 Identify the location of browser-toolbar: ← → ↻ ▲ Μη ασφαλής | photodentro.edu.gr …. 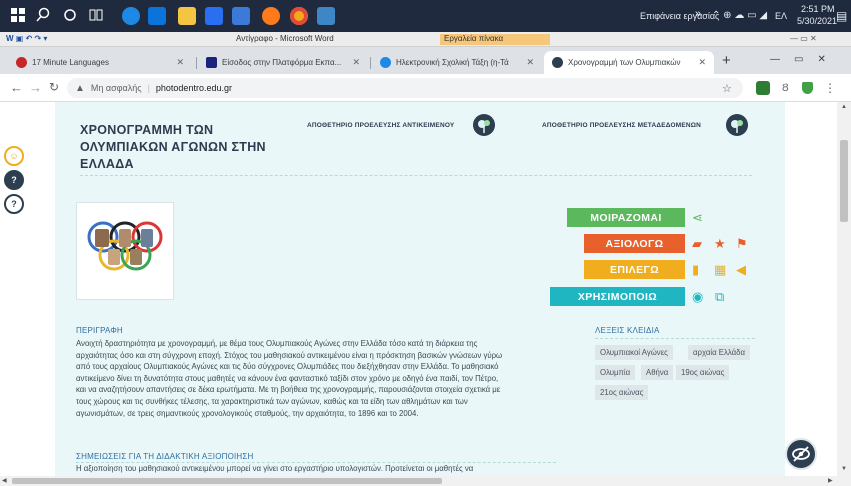
(425, 88).